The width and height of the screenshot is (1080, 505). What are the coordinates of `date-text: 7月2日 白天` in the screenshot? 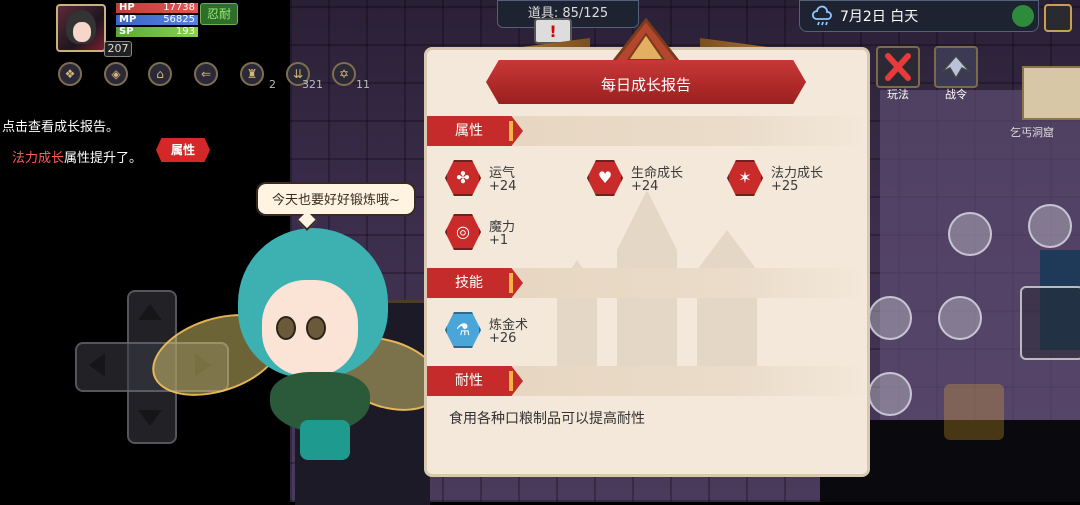 It's located at (879, 17).